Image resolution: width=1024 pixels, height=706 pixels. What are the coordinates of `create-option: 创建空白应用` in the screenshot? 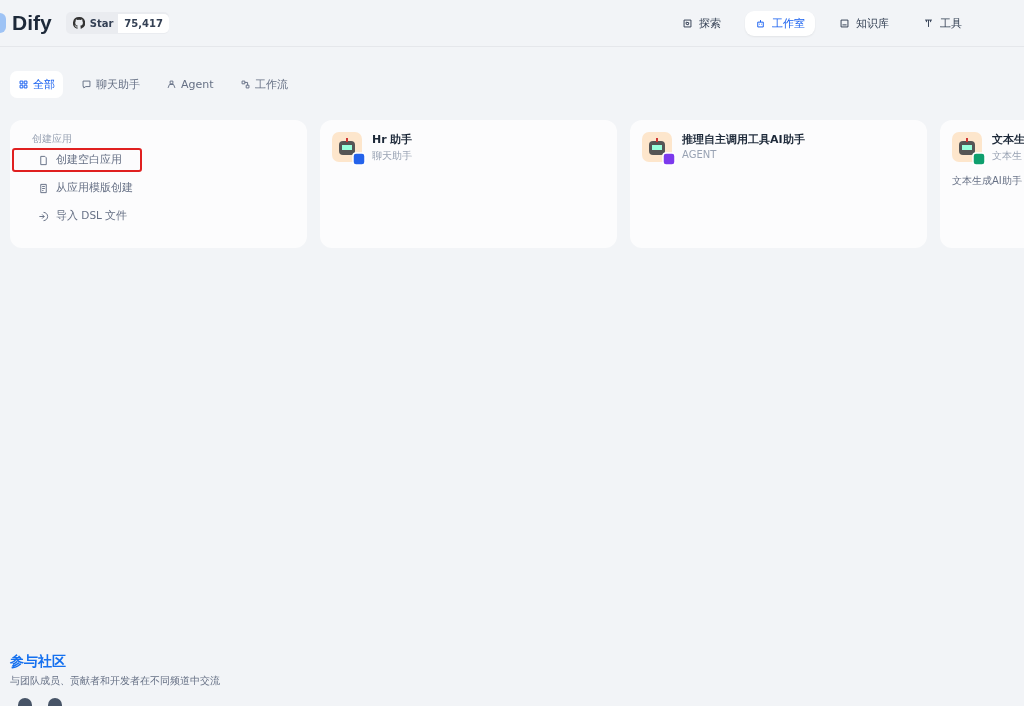 It's located at (77, 160).